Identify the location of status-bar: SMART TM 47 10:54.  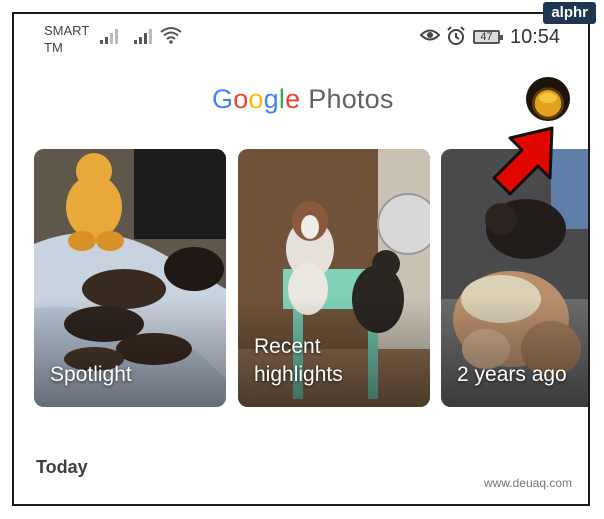
(301, 37).